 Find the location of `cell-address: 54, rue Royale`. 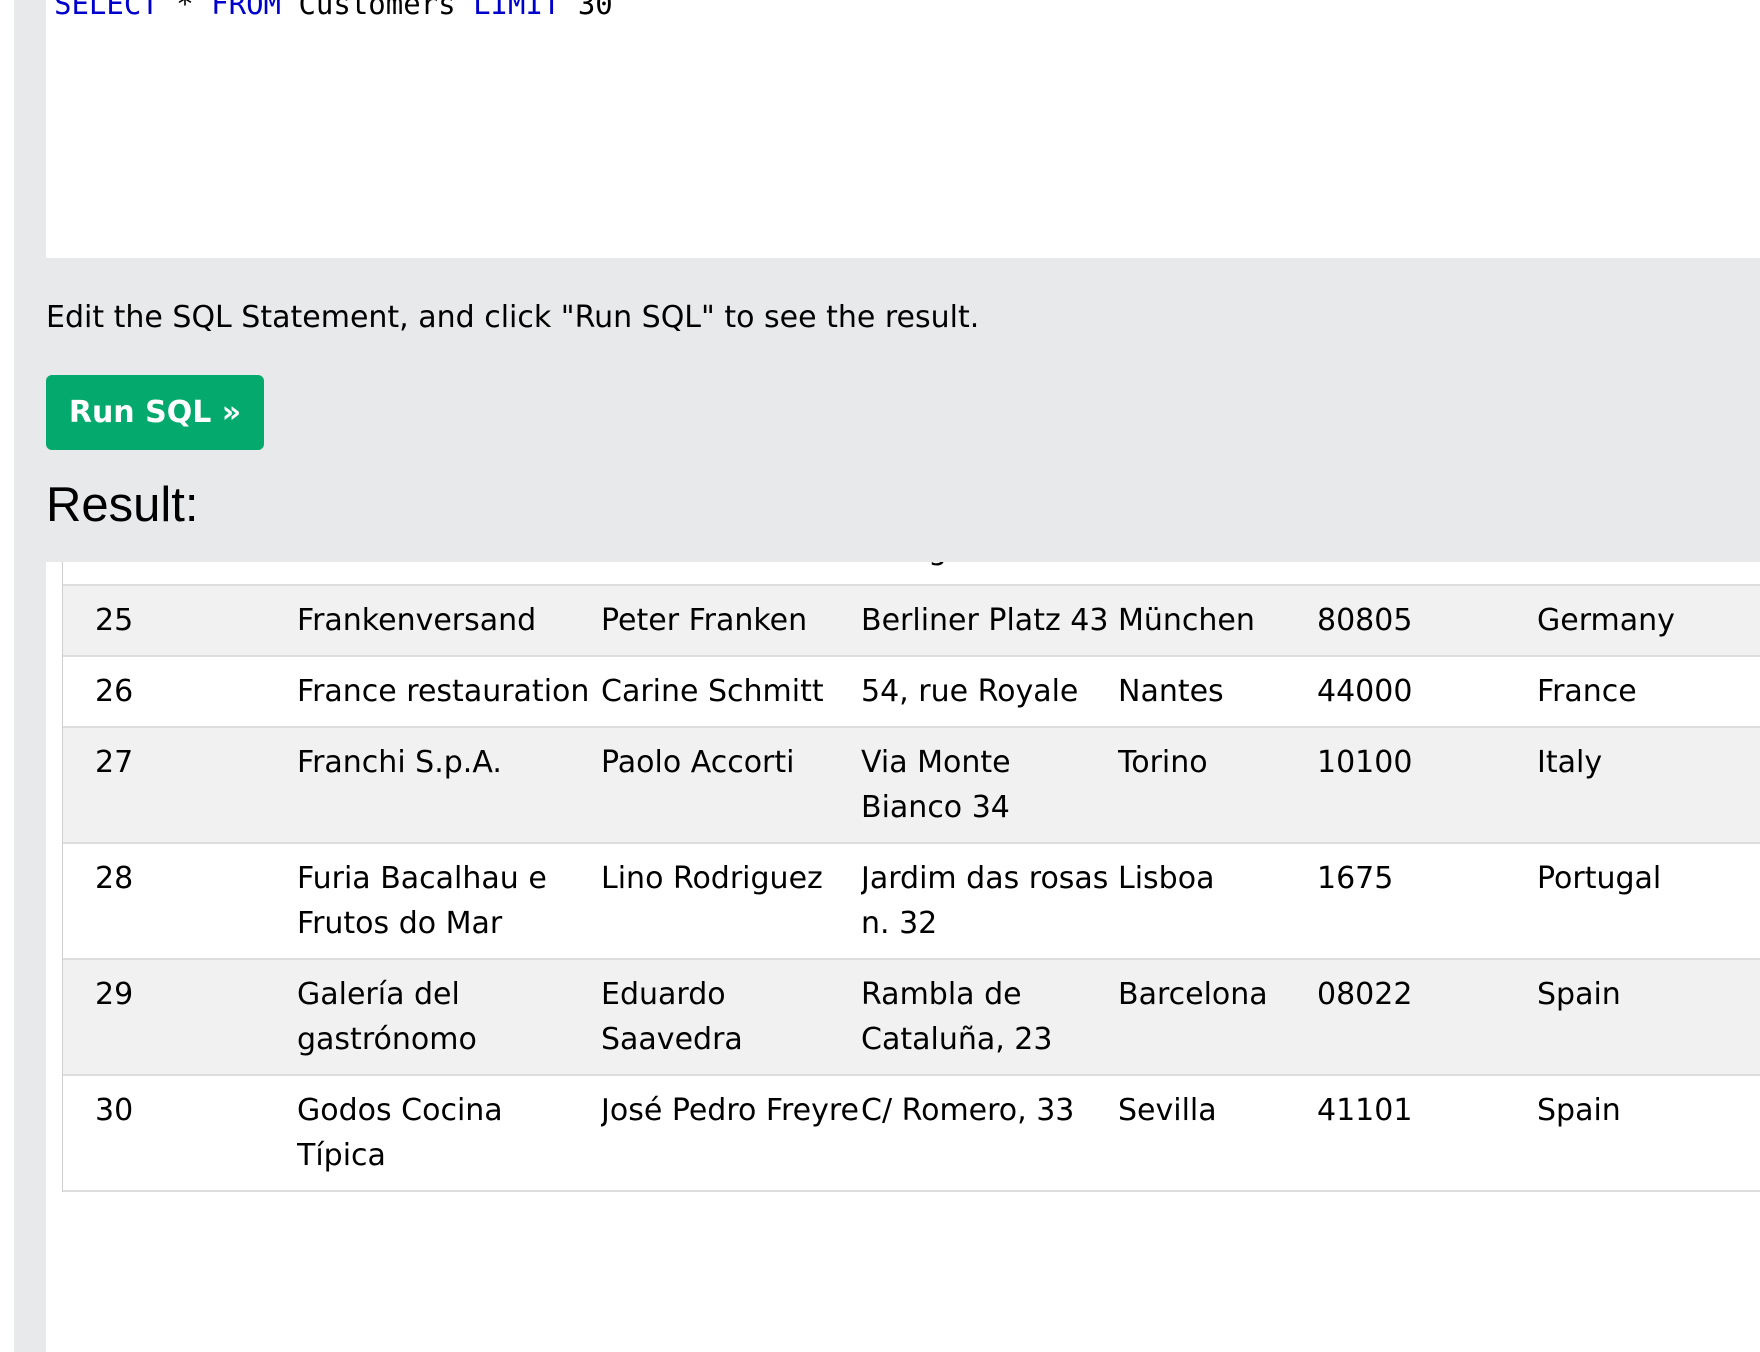

cell-address: 54, rue Royale is located at coordinates (970, 691).